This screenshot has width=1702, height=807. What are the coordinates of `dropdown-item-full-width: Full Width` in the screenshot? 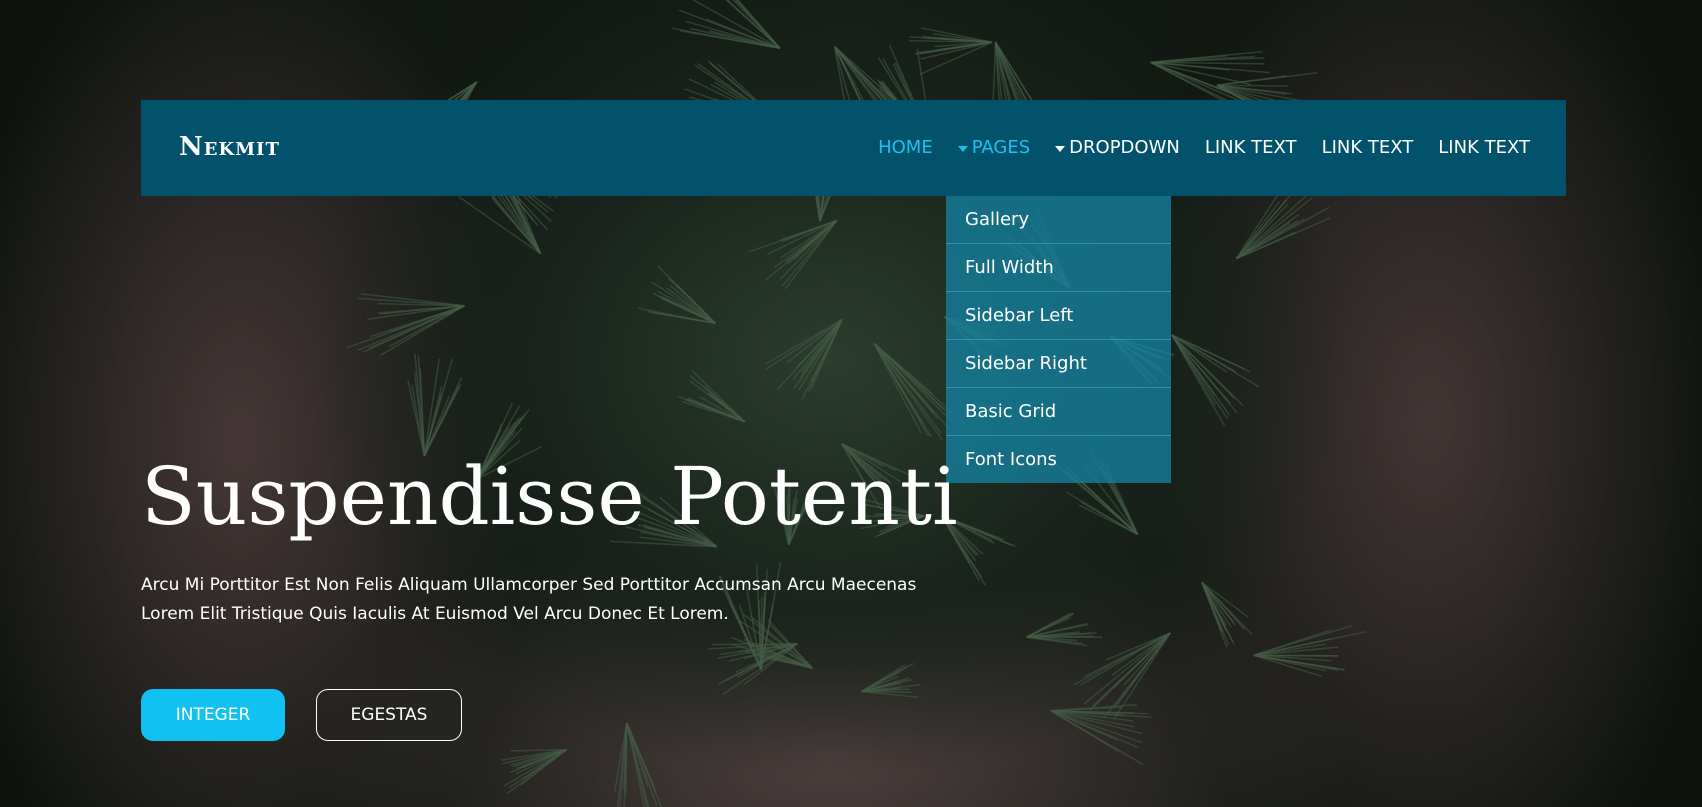 It's located at (1058, 268).